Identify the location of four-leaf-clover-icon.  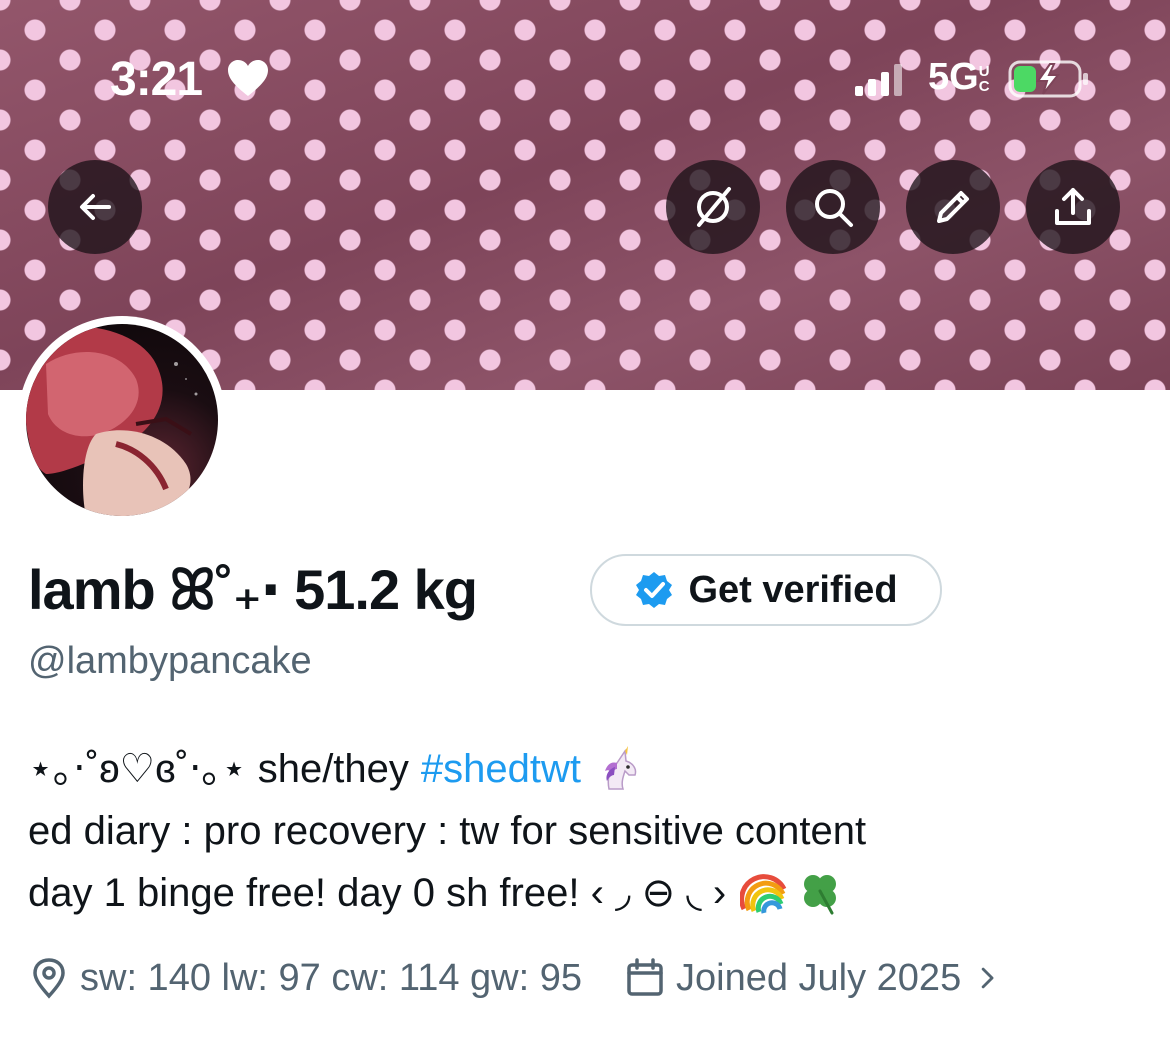
(820, 893).